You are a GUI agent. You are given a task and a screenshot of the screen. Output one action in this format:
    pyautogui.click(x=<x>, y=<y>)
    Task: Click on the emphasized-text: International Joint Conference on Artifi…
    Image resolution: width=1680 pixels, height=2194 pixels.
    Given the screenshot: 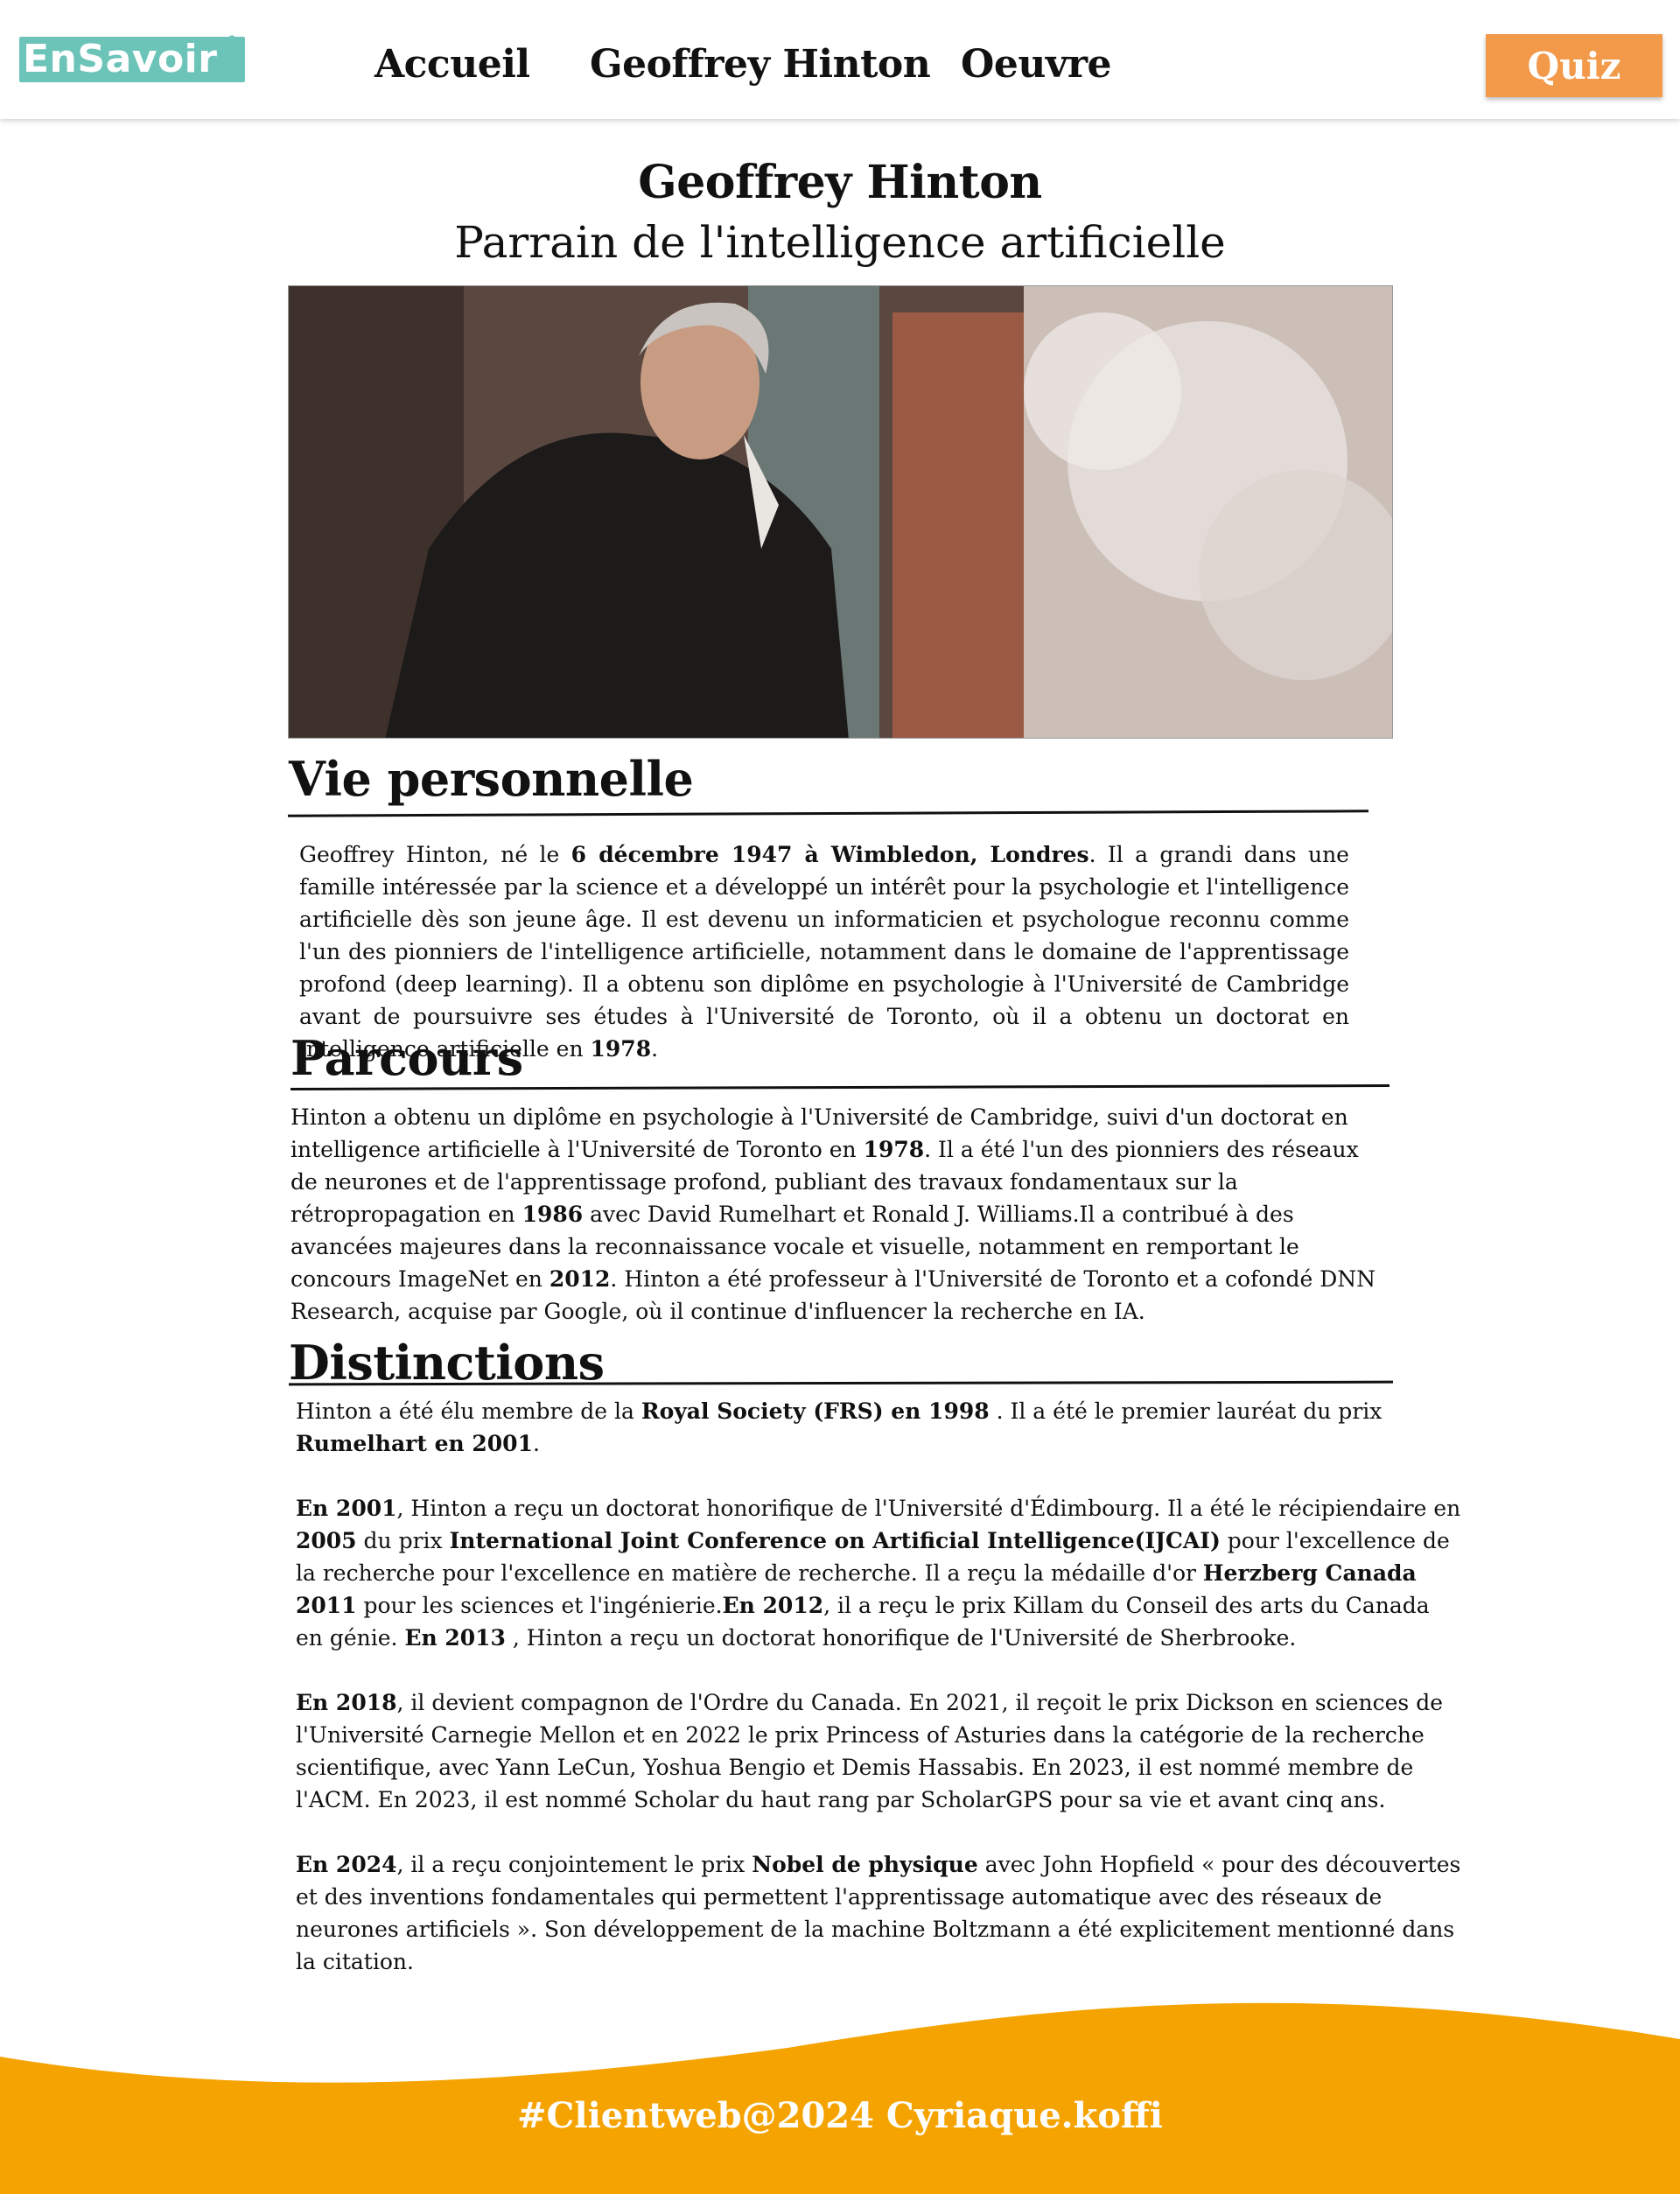 What is the action you would take?
    pyautogui.click(x=835, y=1540)
    